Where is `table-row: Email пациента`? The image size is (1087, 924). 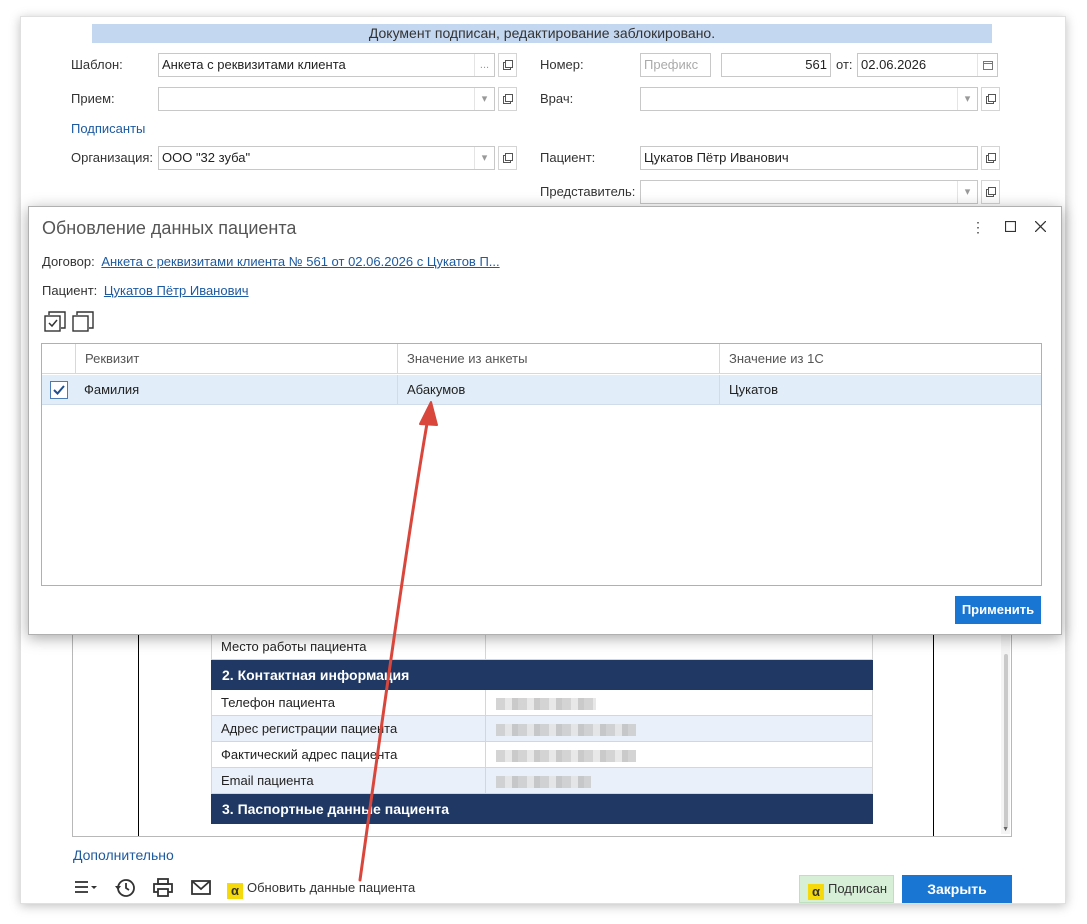
table-row: Email пациента is located at coordinates (542, 781).